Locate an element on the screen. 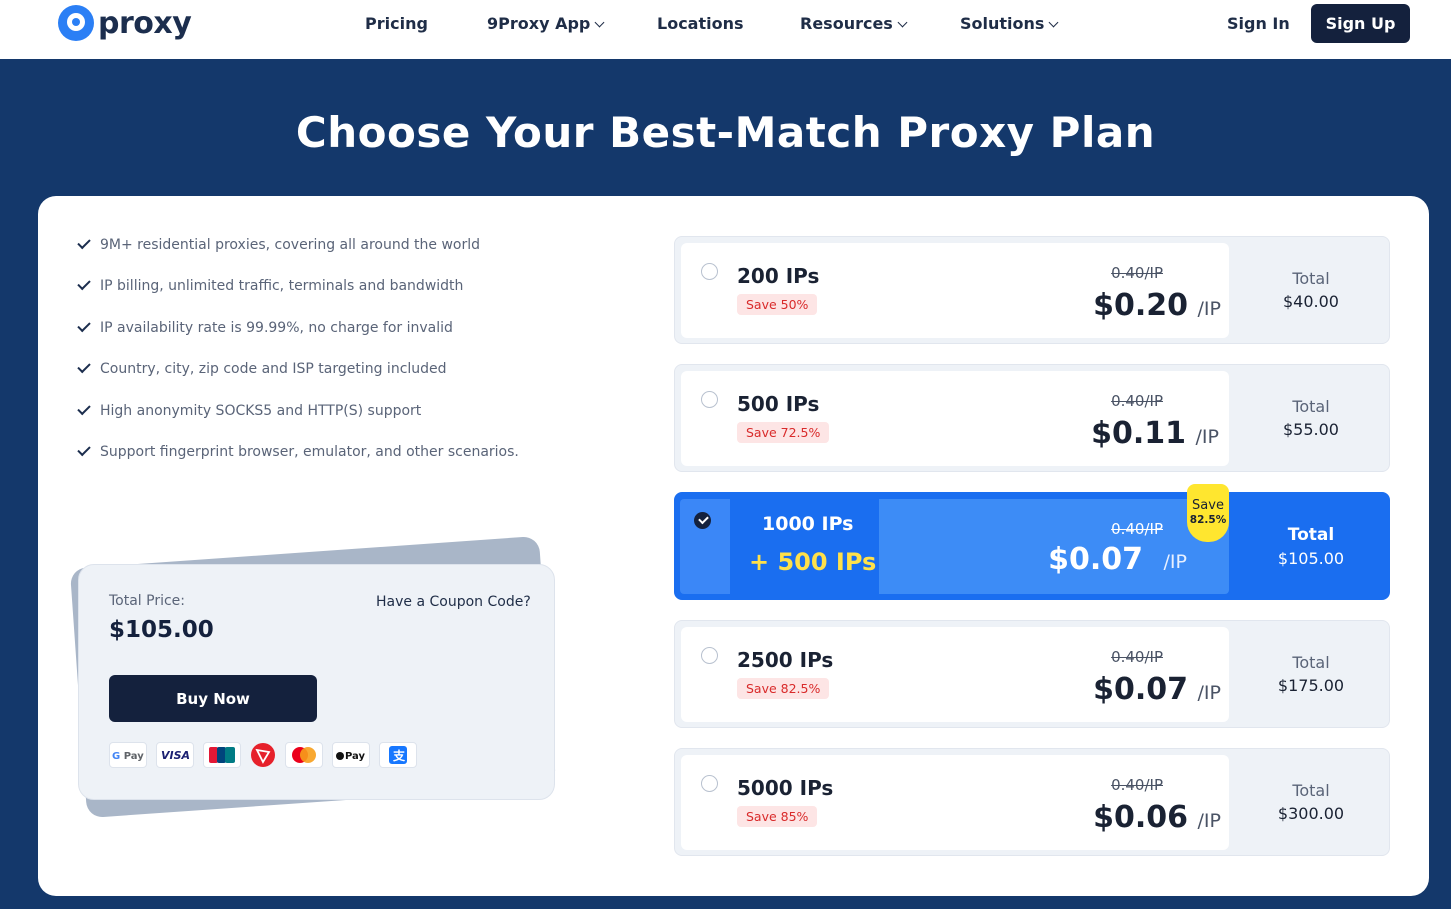 This screenshot has width=1451, height=909. buy-now-button: Buy Now is located at coordinates (213, 698).